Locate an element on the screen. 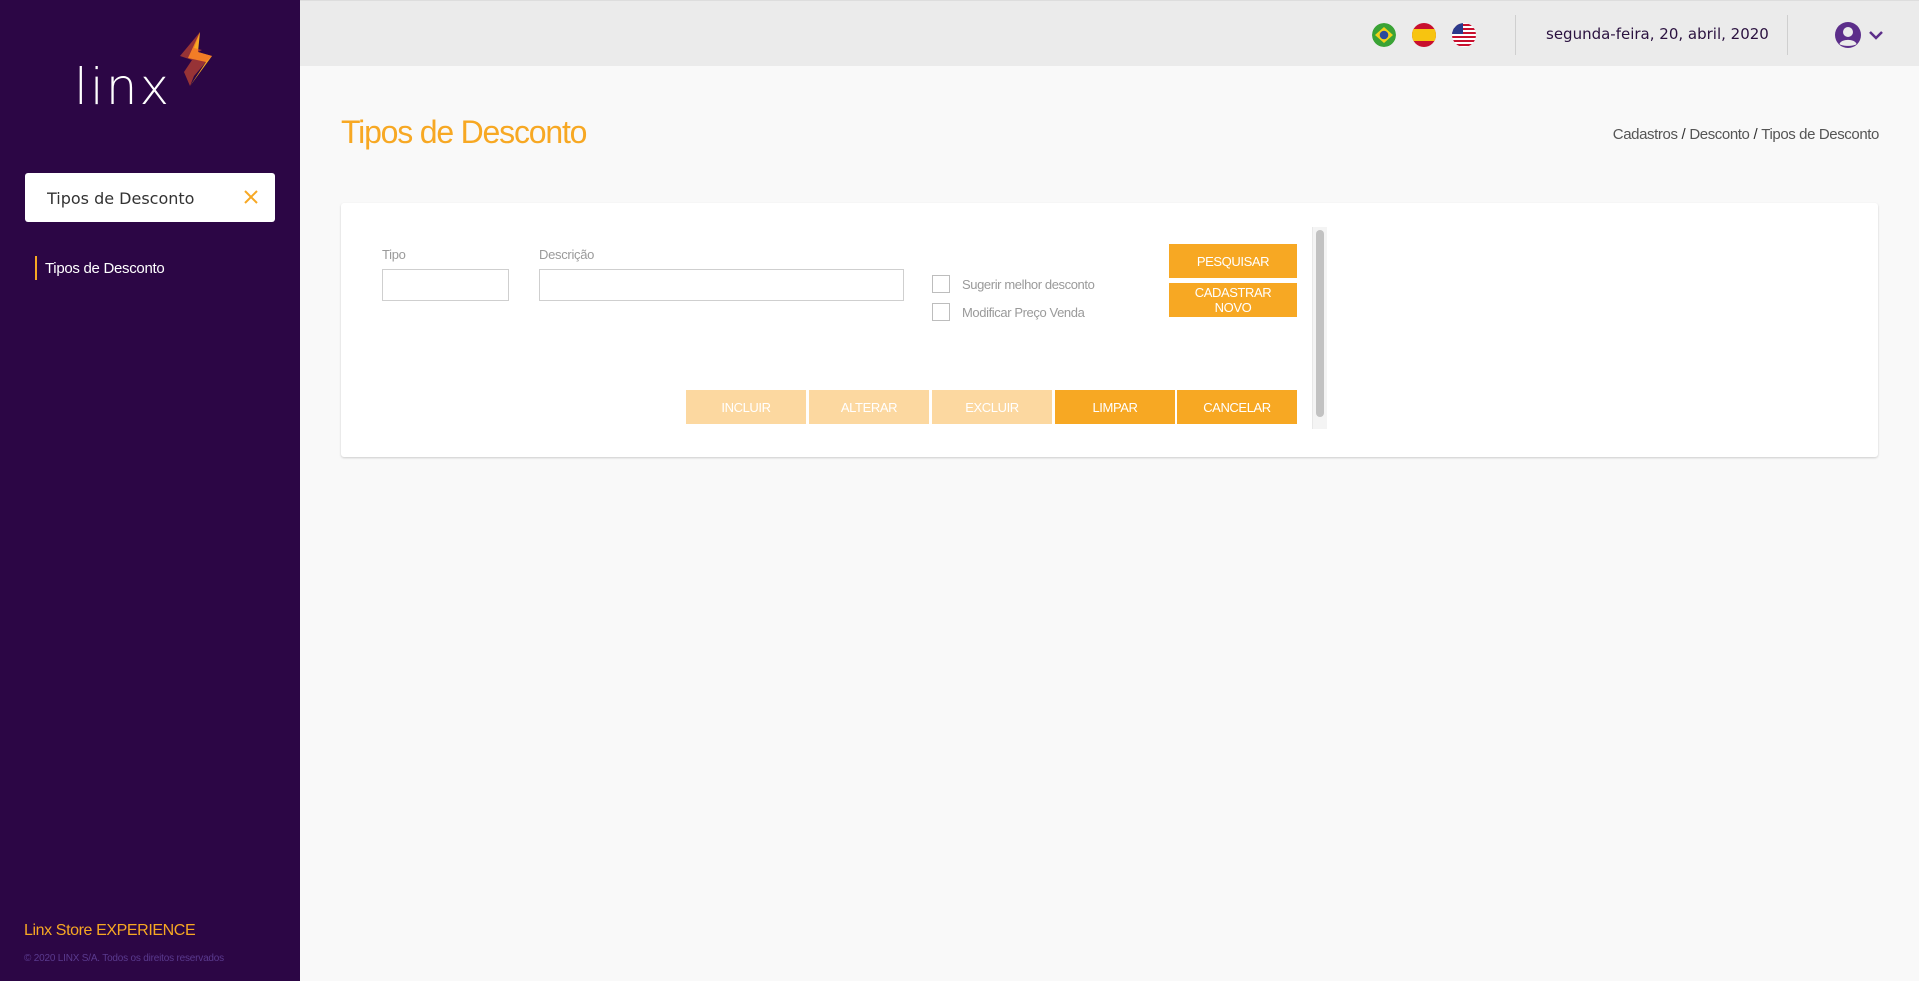 Image resolution: width=1919 pixels, height=981 pixels. scrollbar-thumb is located at coordinates (1320, 323).